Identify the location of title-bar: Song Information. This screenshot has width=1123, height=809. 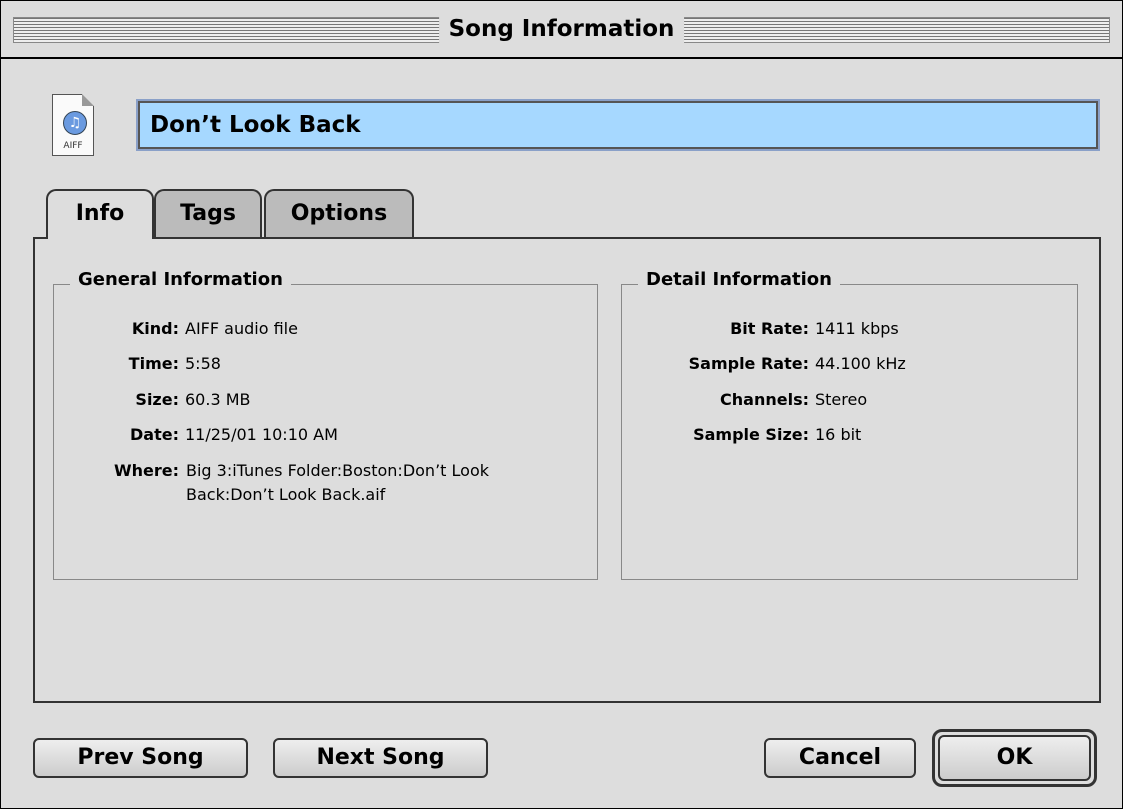
(561, 30).